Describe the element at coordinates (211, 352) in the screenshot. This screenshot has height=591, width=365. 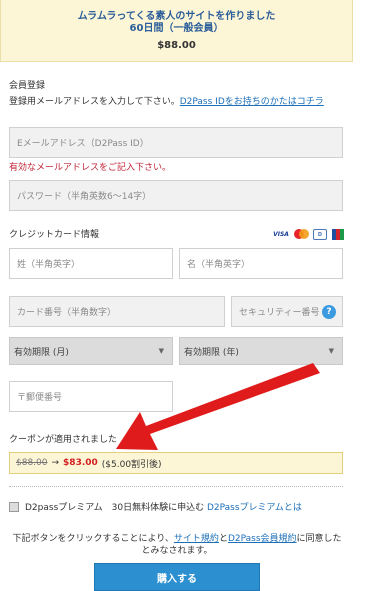
I see `expiry-year-label: 有効期限 (年)` at that location.